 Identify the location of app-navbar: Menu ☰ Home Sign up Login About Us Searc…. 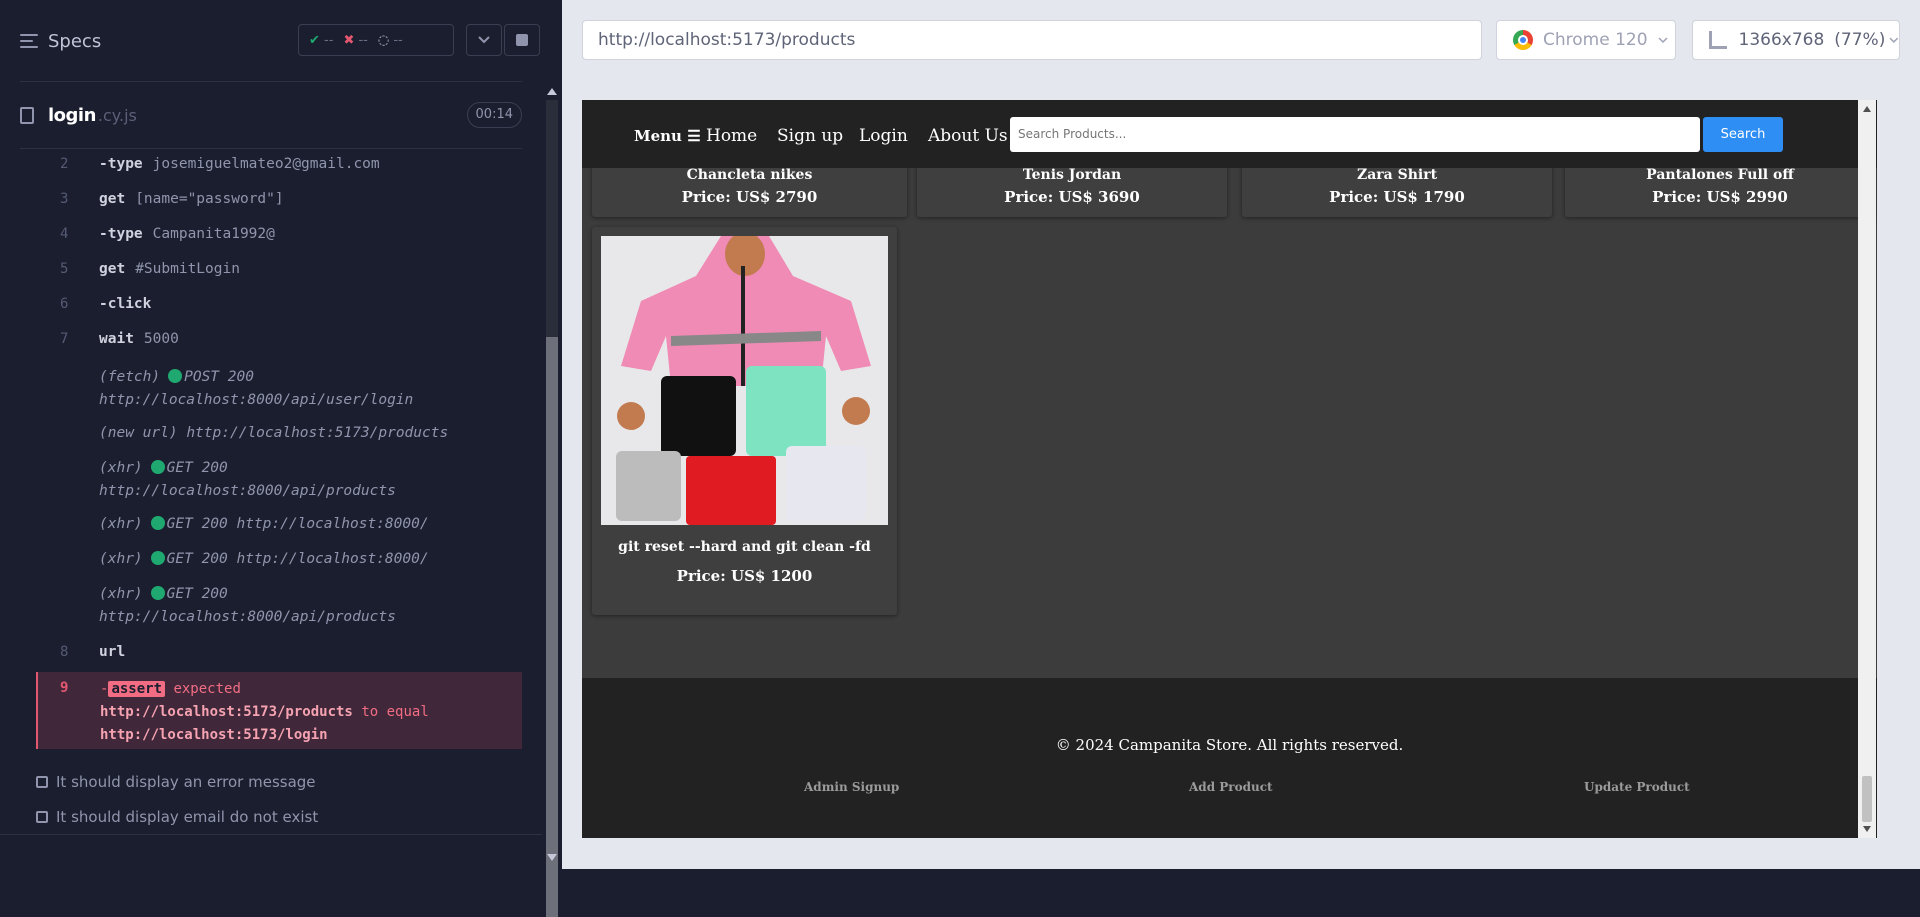
(1229, 134).